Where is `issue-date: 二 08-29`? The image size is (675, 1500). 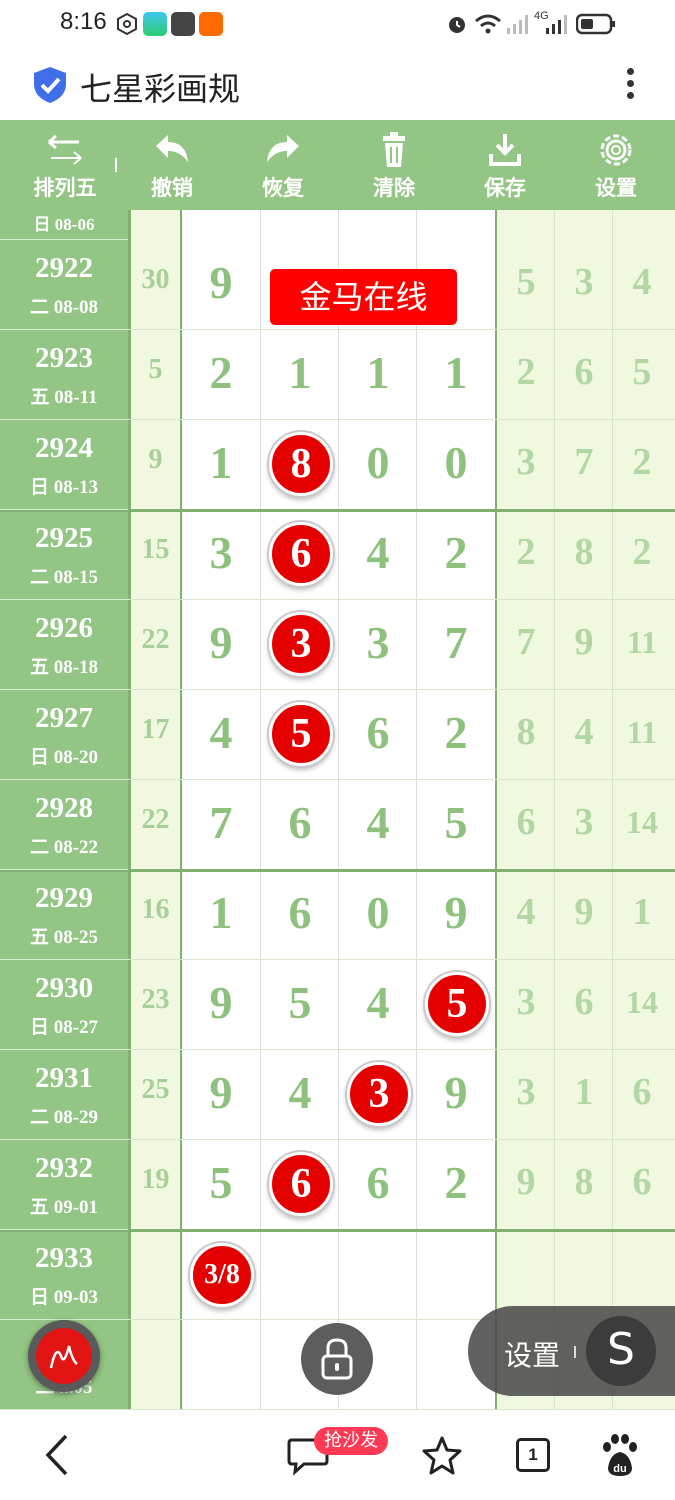
issue-date: 二 08-29 is located at coordinates (64, 1117).